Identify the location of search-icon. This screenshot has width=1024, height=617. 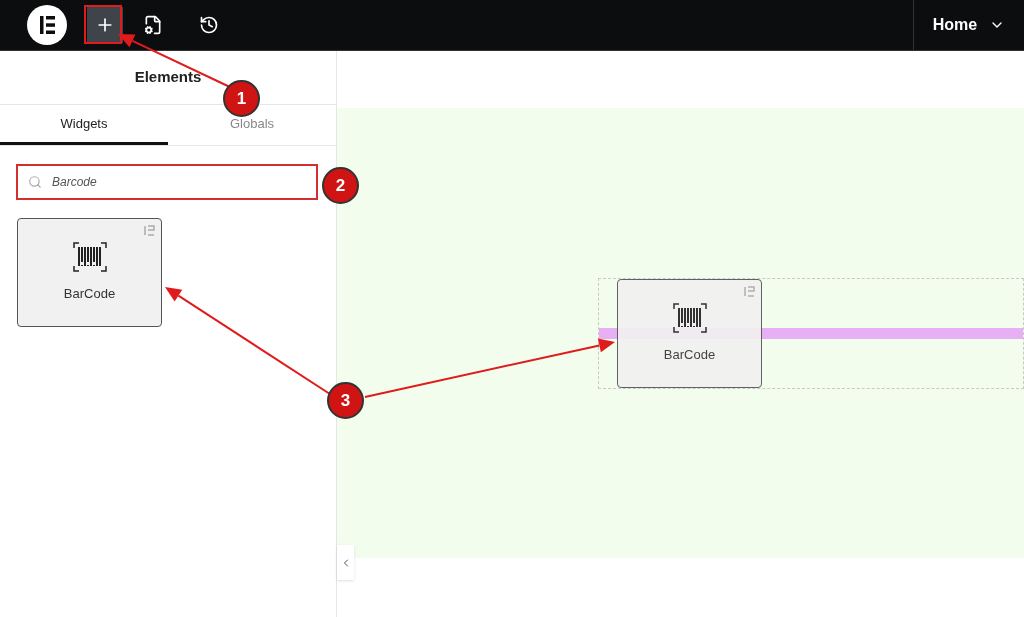
(35, 182).